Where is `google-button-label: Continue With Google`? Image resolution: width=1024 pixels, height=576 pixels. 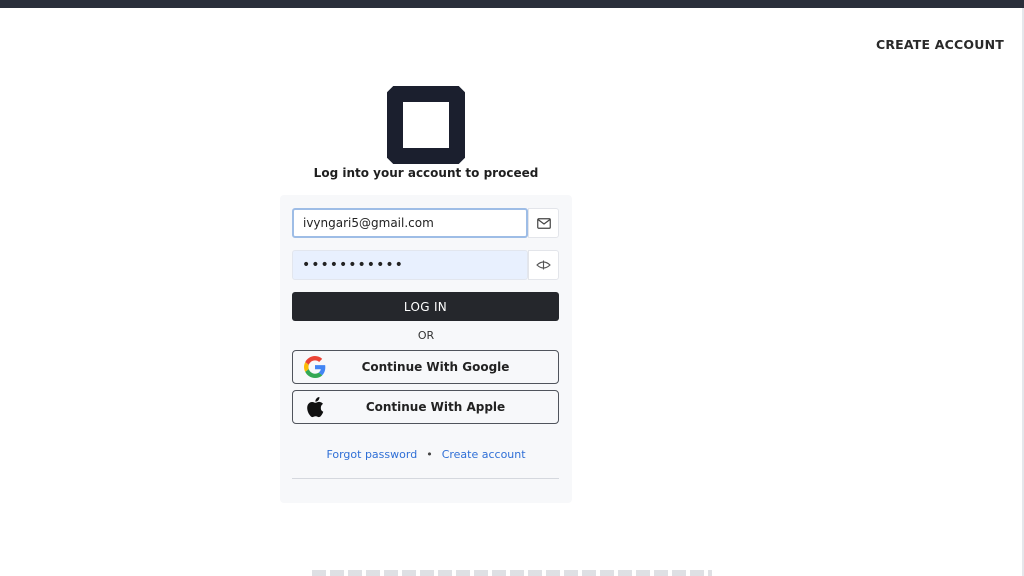 google-button-label: Continue With Google is located at coordinates (435, 367).